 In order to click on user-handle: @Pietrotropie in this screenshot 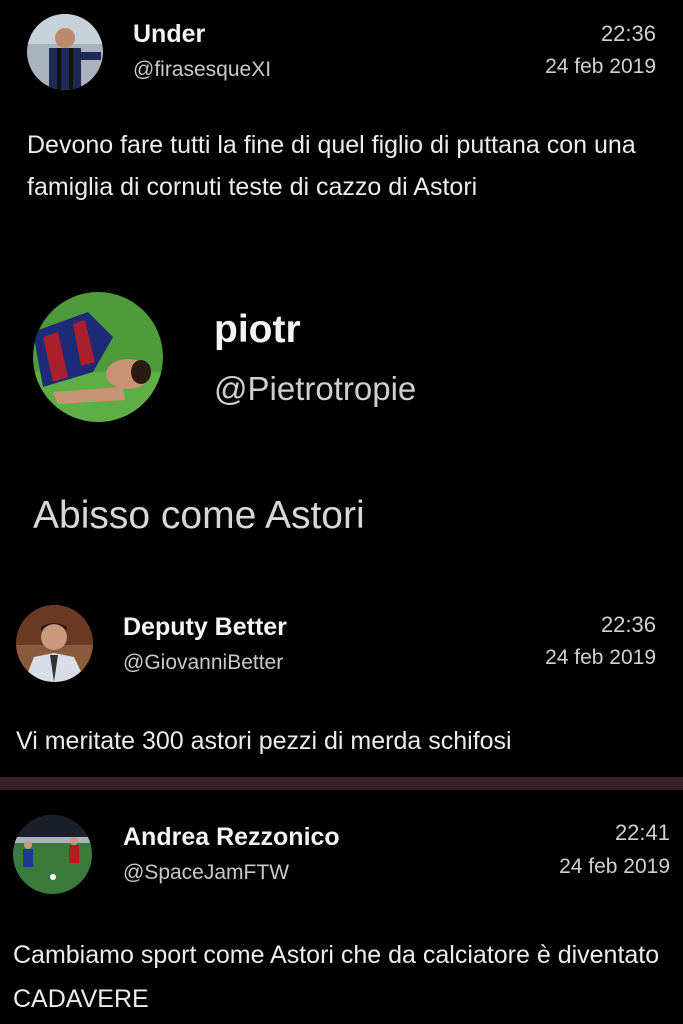, I will do `click(315, 389)`.